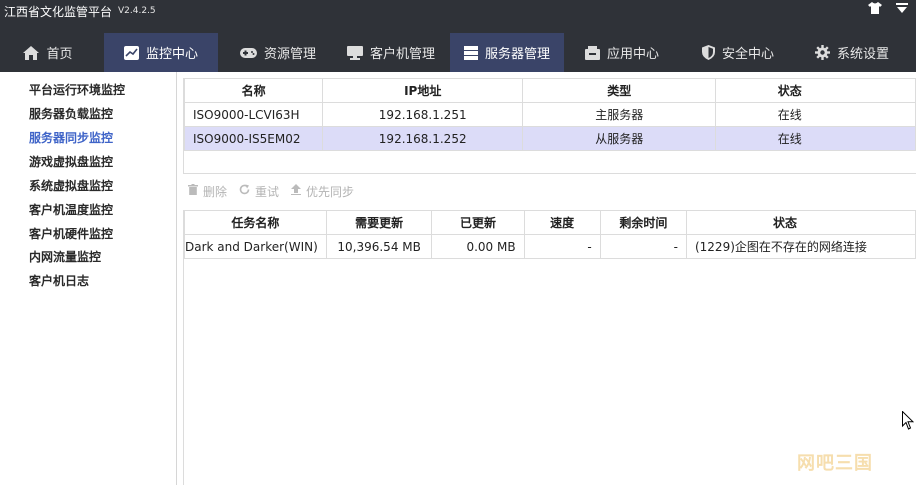 The width and height of the screenshot is (916, 485). Describe the element at coordinates (470, 52) in the screenshot. I see `server-icon` at that location.